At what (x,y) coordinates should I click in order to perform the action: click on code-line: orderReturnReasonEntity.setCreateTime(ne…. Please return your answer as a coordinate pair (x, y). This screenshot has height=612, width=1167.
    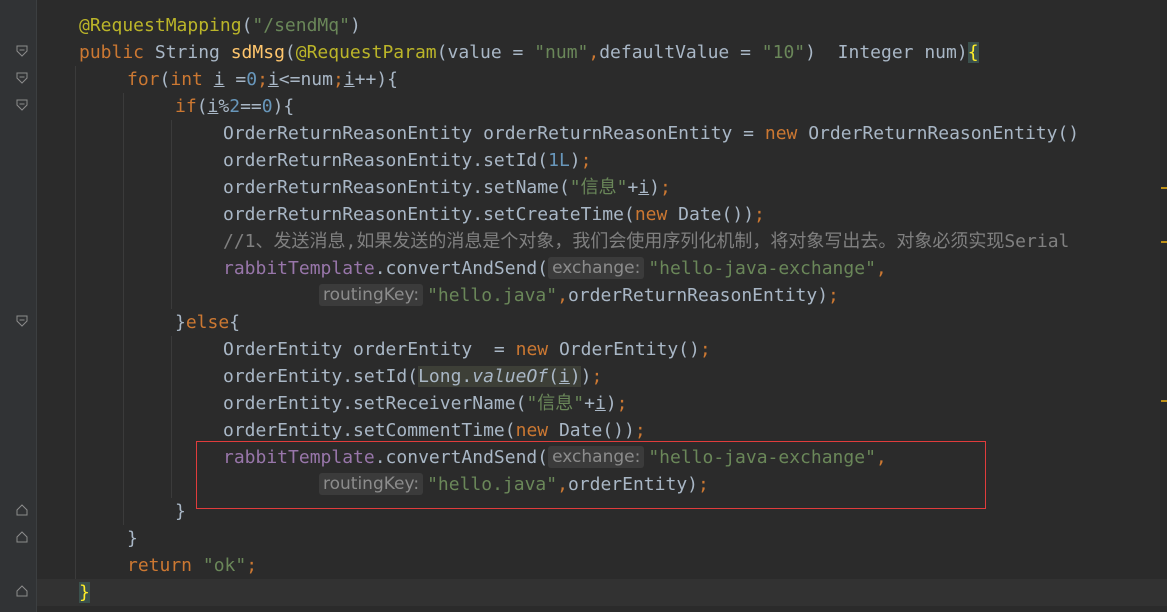
    Looking at the image, I should click on (602, 214).